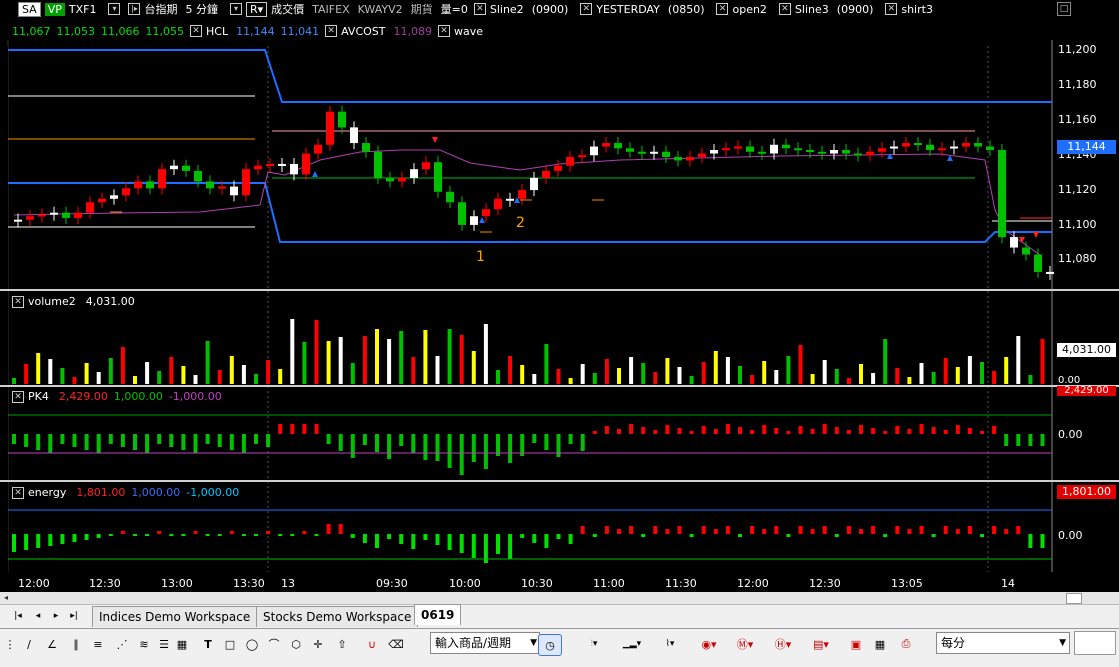 Image resolution: width=1119 pixels, height=667 pixels. What do you see at coordinates (249, 583) in the screenshot?
I see `time-label: 13:30` at bounding box center [249, 583].